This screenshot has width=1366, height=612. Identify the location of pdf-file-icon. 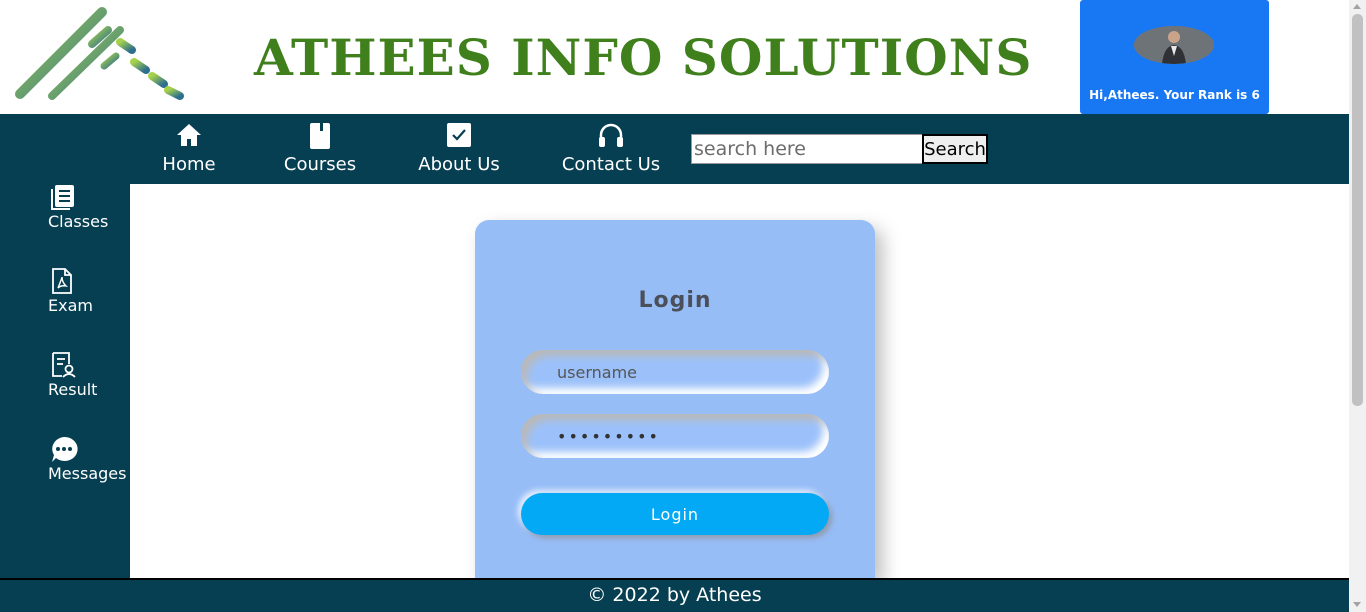
(62, 281).